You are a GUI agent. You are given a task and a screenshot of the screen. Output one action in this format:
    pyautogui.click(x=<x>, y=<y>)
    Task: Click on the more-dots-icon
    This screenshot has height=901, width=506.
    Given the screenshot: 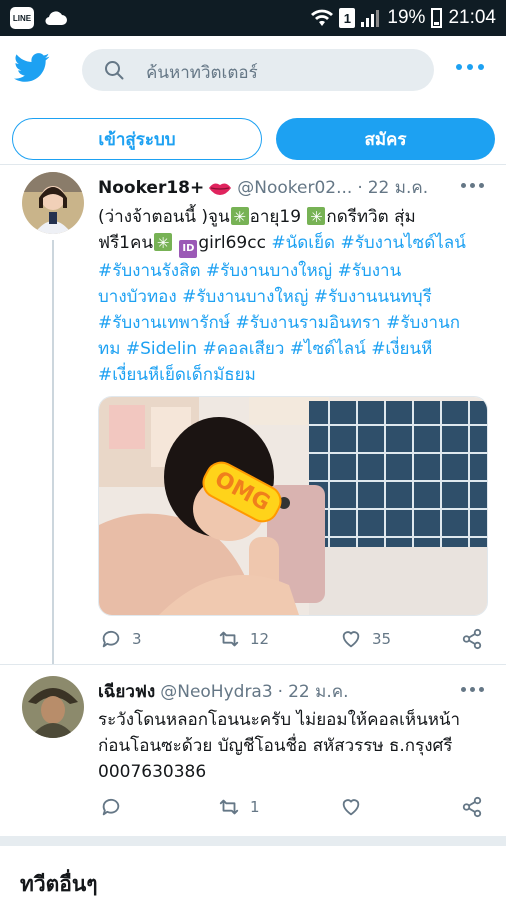 What is the action you would take?
    pyautogui.click(x=470, y=67)
    